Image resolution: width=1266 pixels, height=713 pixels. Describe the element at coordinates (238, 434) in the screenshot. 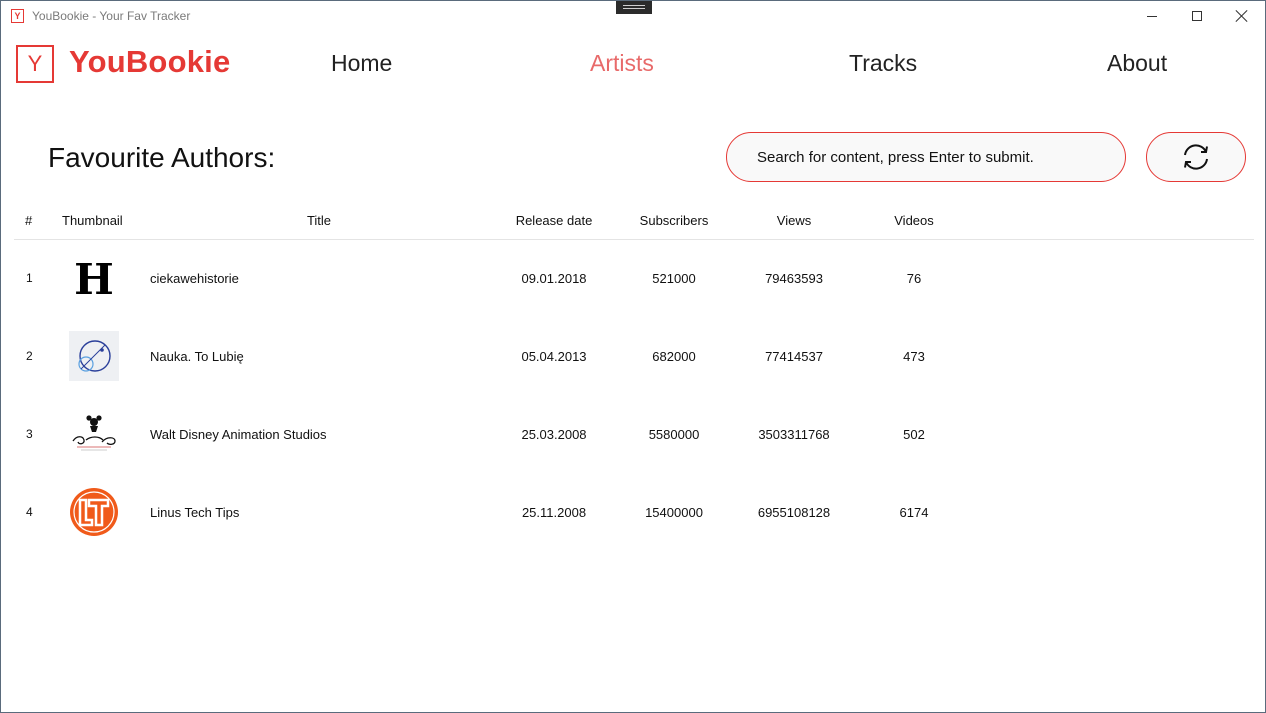

I see `row-title: Walt Disney Animation Studios` at that location.